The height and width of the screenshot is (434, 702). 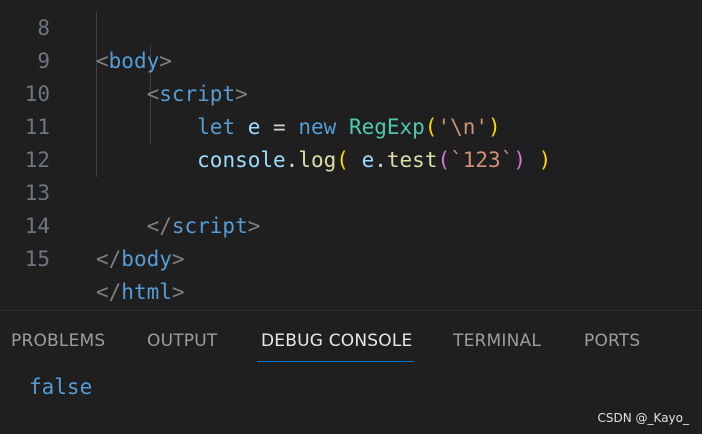 What do you see at coordinates (60, 387) in the screenshot?
I see `debug-console-output: false` at bounding box center [60, 387].